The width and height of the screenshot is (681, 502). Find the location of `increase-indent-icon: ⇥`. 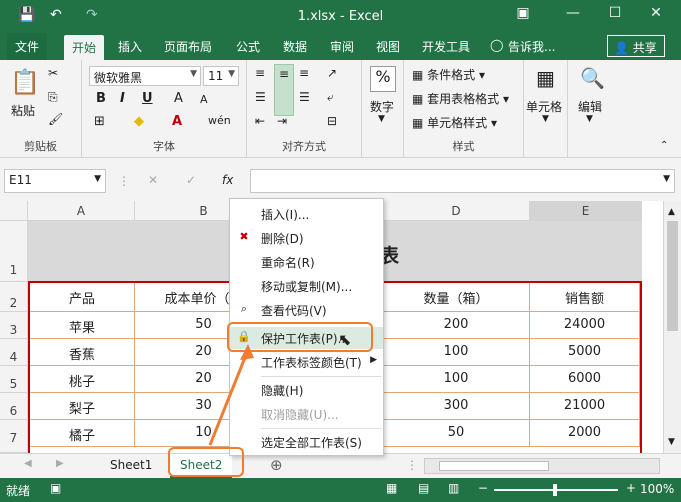

increase-indent-icon: ⇥ is located at coordinates (282, 121).